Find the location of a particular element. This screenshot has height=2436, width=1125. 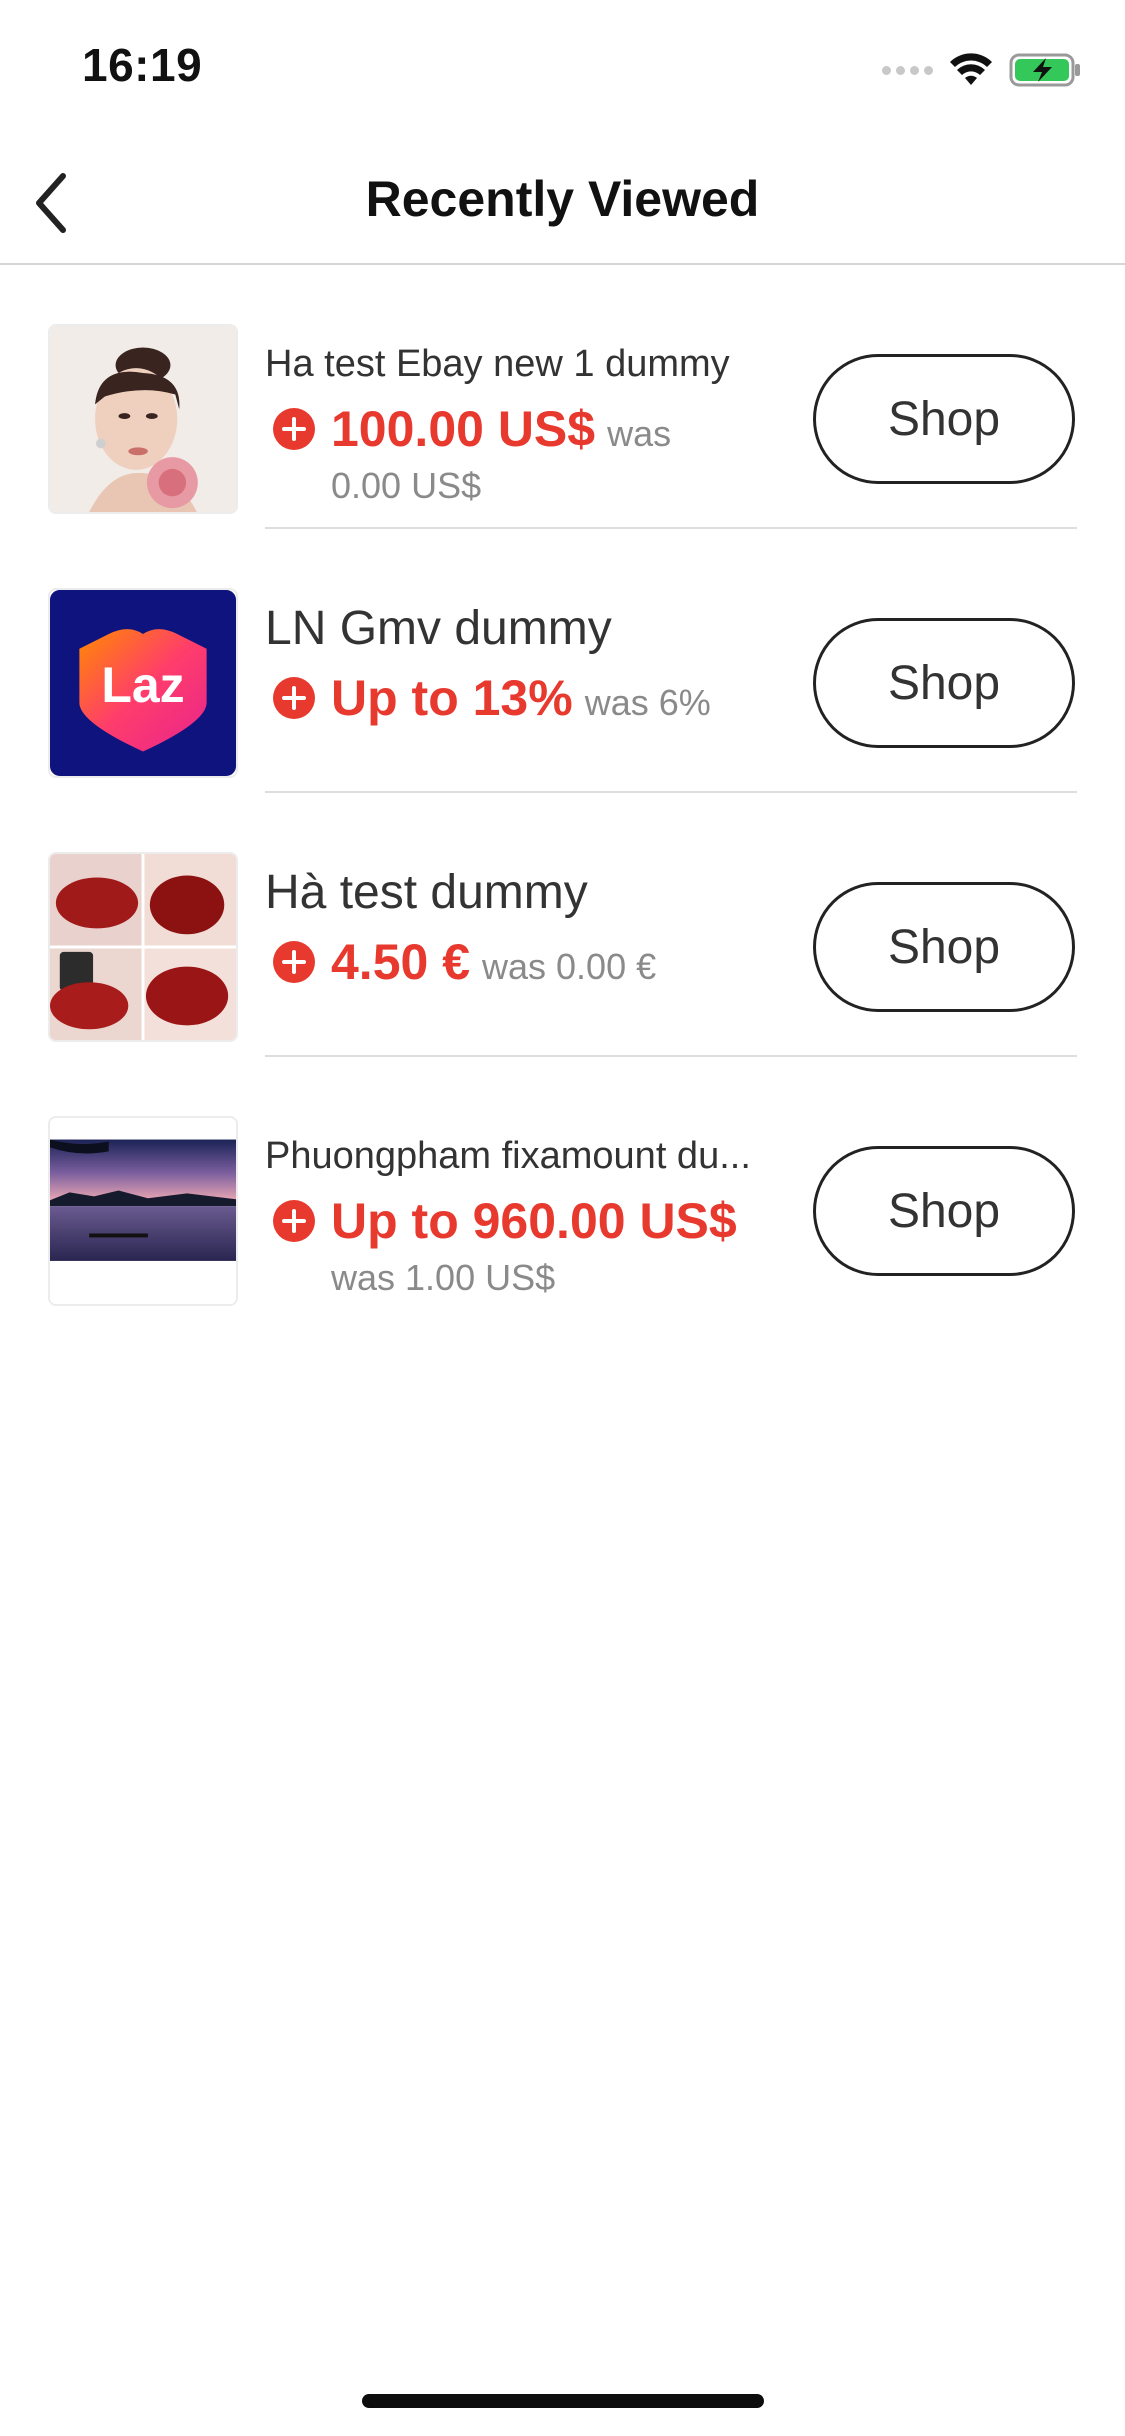

previous-price: was 0.00 € is located at coordinates (569, 966).